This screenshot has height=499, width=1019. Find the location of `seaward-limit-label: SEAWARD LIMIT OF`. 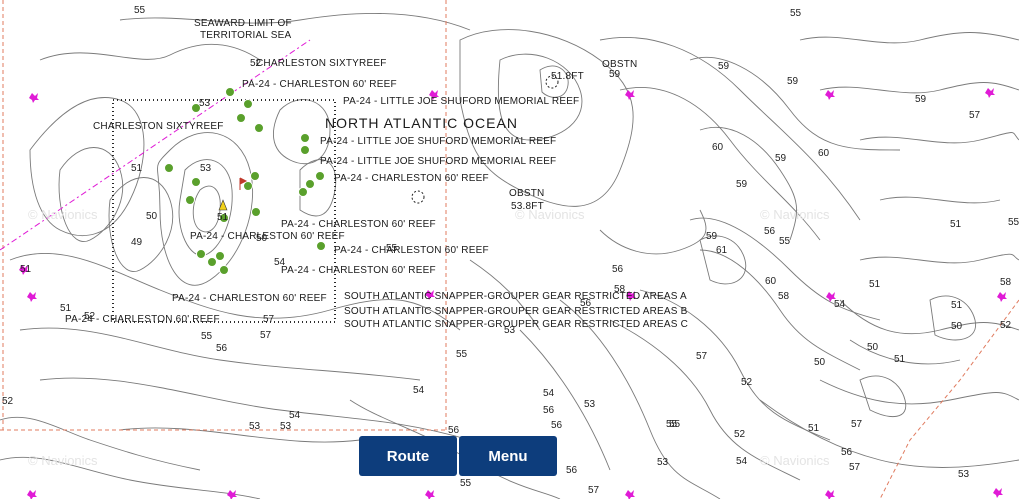

seaward-limit-label: SEAWARD LIMIT OF is located at coordinates (243, 23).